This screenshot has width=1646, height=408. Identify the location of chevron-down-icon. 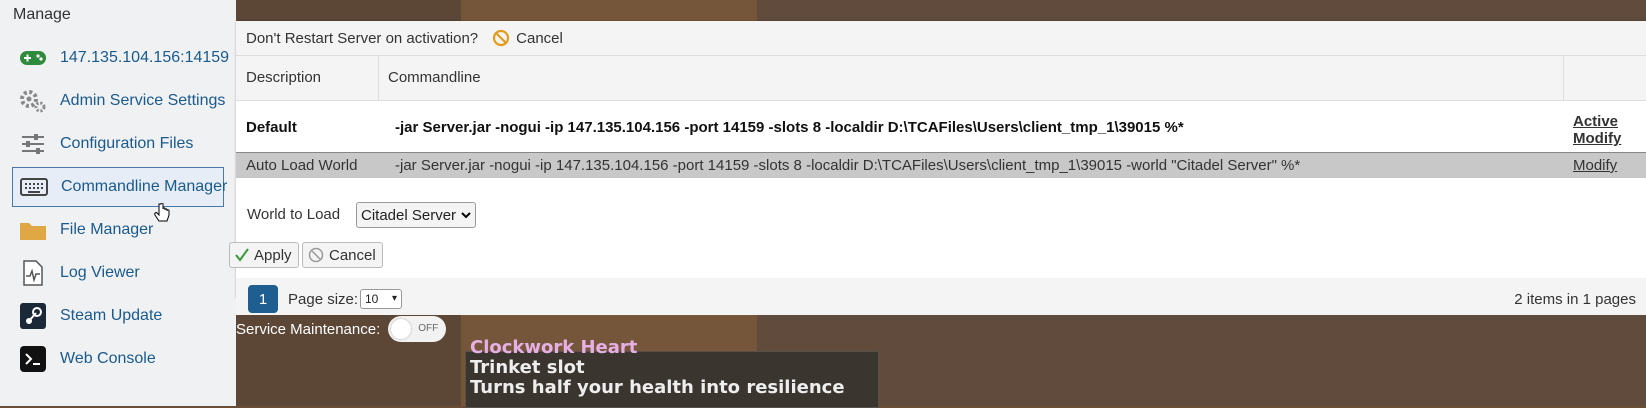
(466, 215).